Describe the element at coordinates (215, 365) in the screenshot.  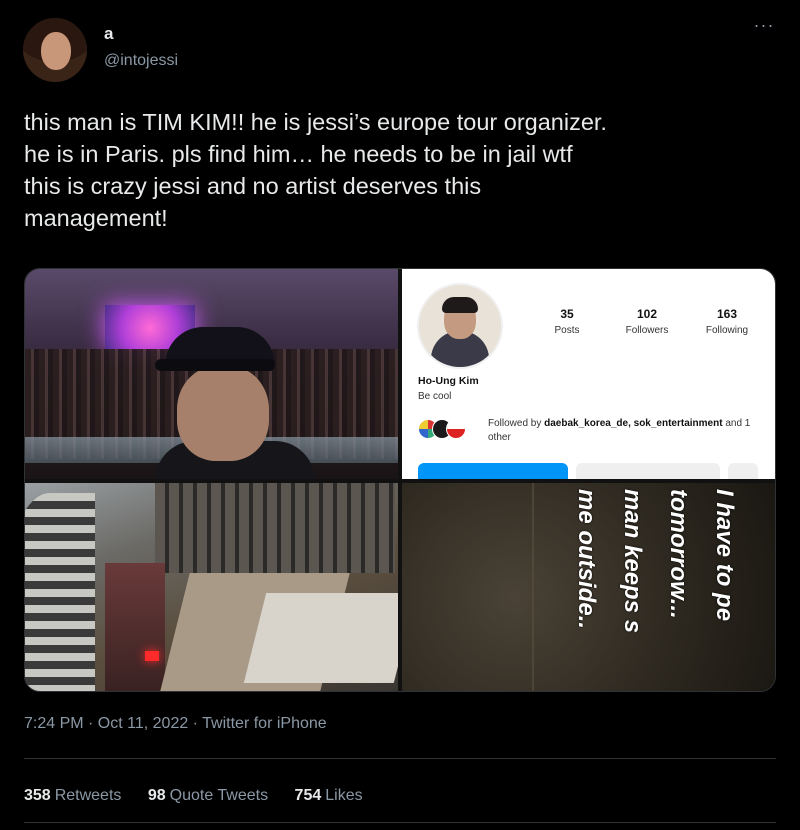
I see `cap-bill` at that location.